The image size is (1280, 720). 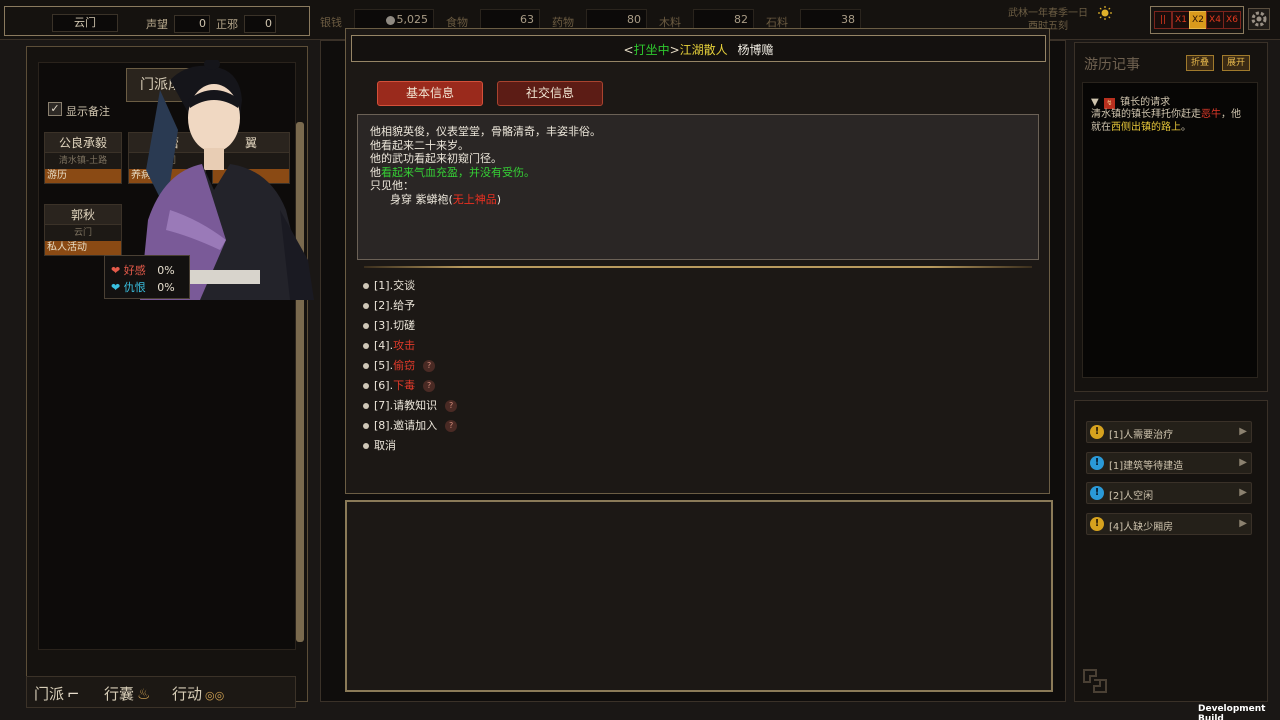 What do you see at coordinates (83, 161) in the screenshot?
I see `member-location: 清水镇-土路` at bounding box center [83, 161].